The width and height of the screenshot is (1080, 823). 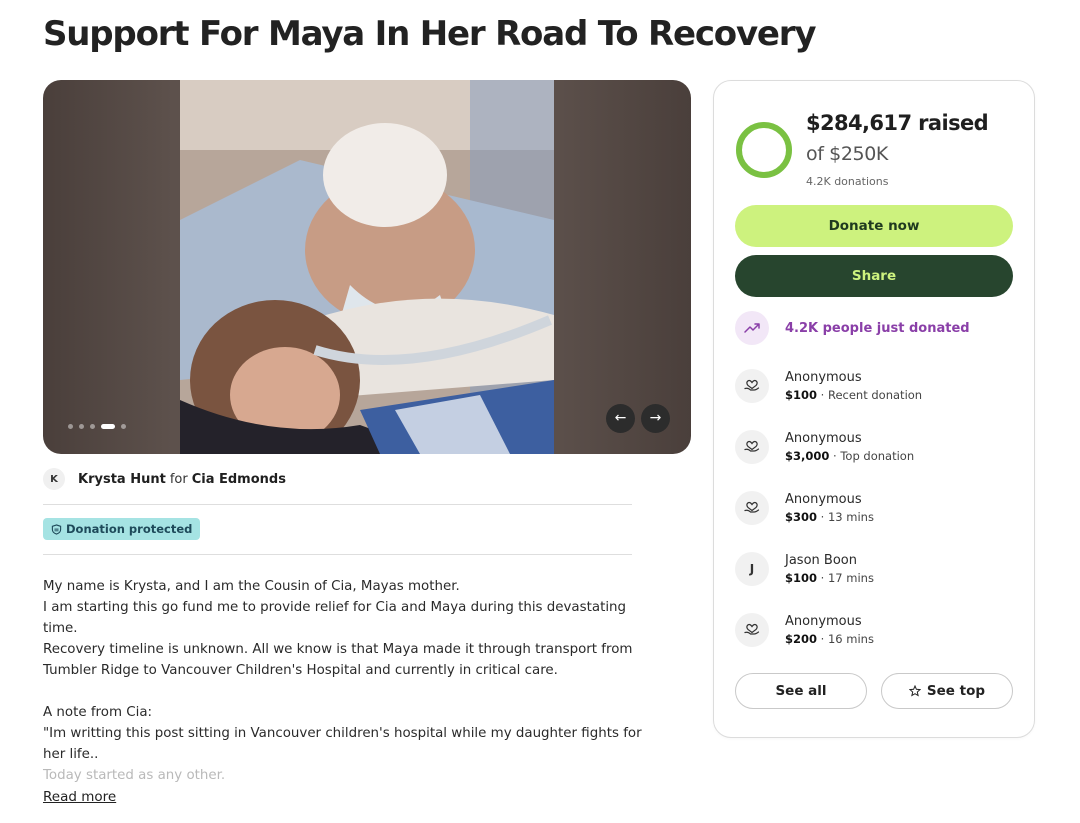 What do you see at coordinates (870, 394) in the screenshot?
I see `donation-detail: · Recent donation` at bounding box center [870, 394].